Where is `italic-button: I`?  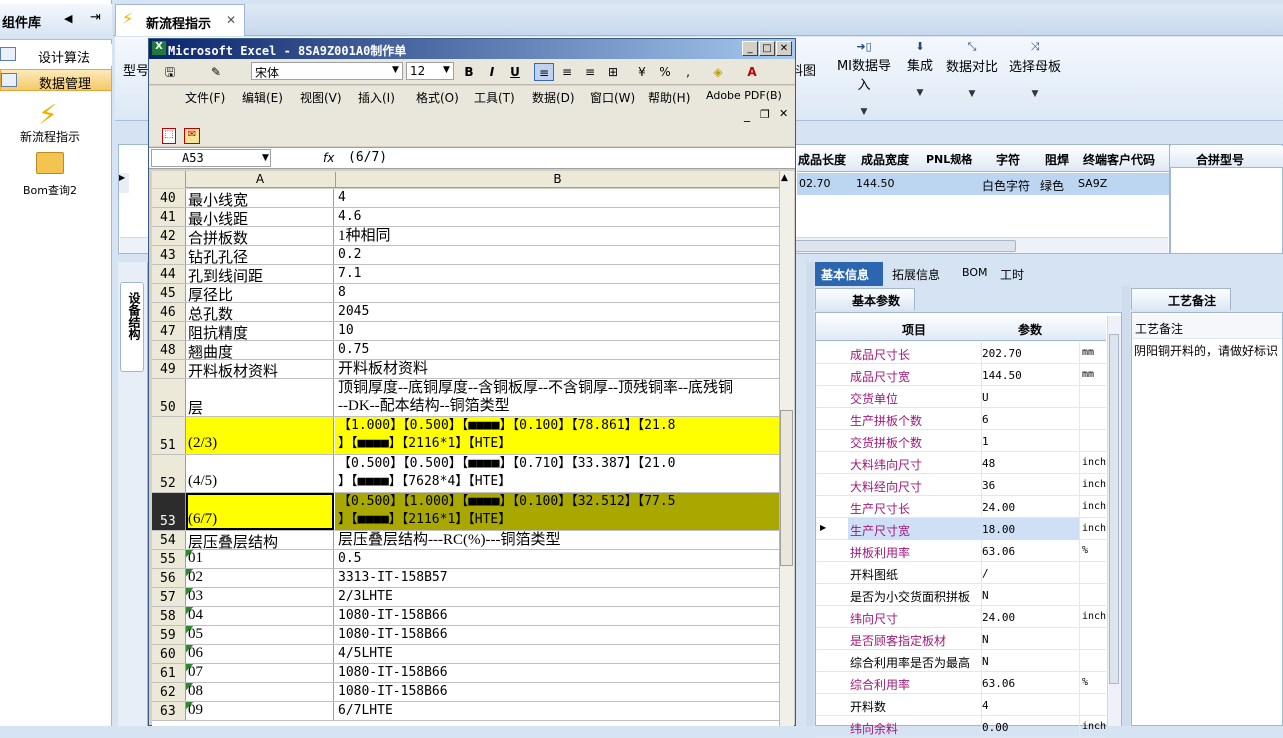
italic-button: I is located at coordinates (492, 72).